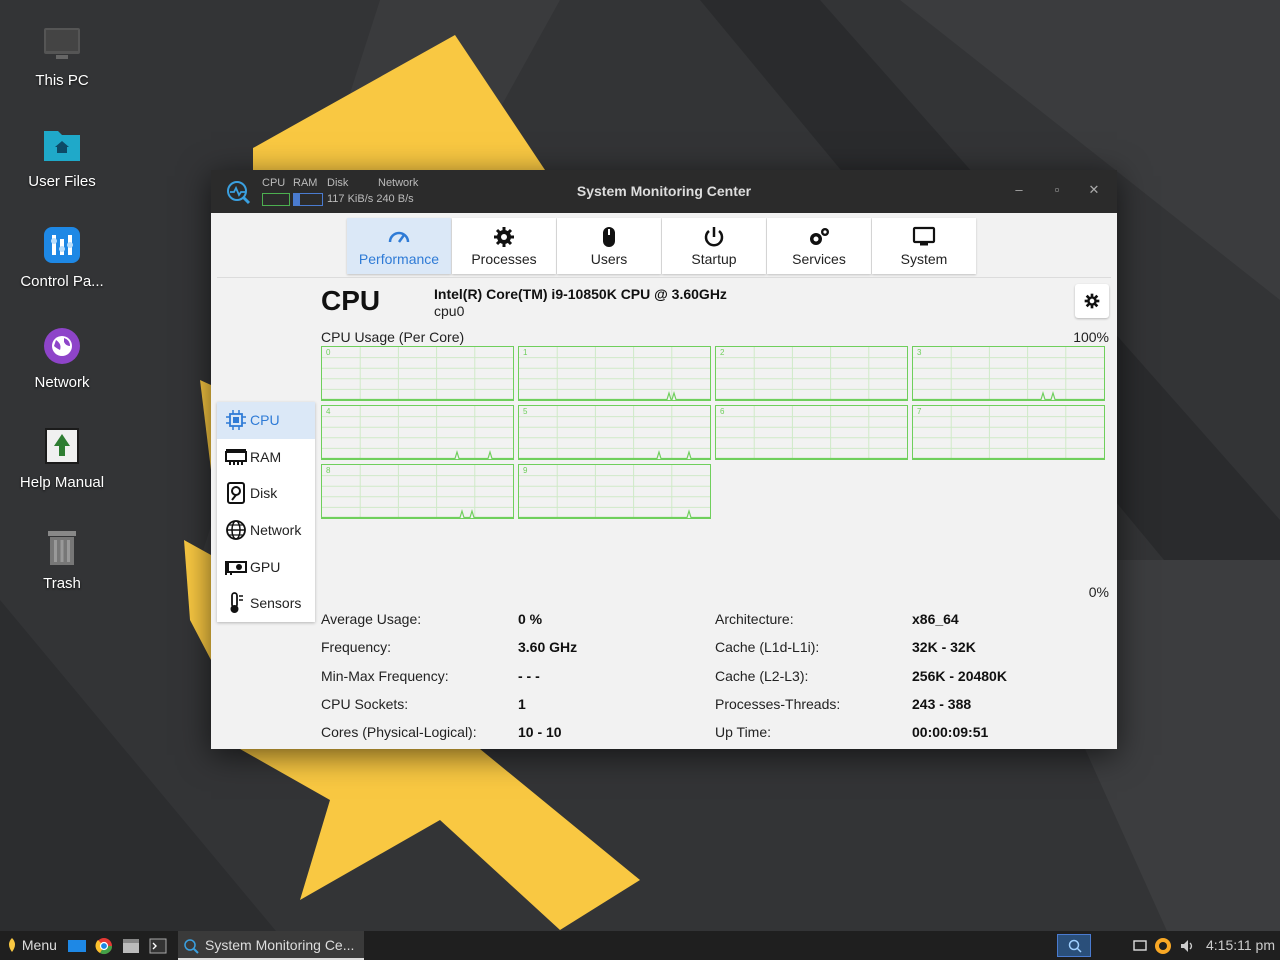  What do you see at coordinates (62, 482) in the screenshot?
I see `desktop-icon-label: Help Manual` at bounding box center [62, 482].